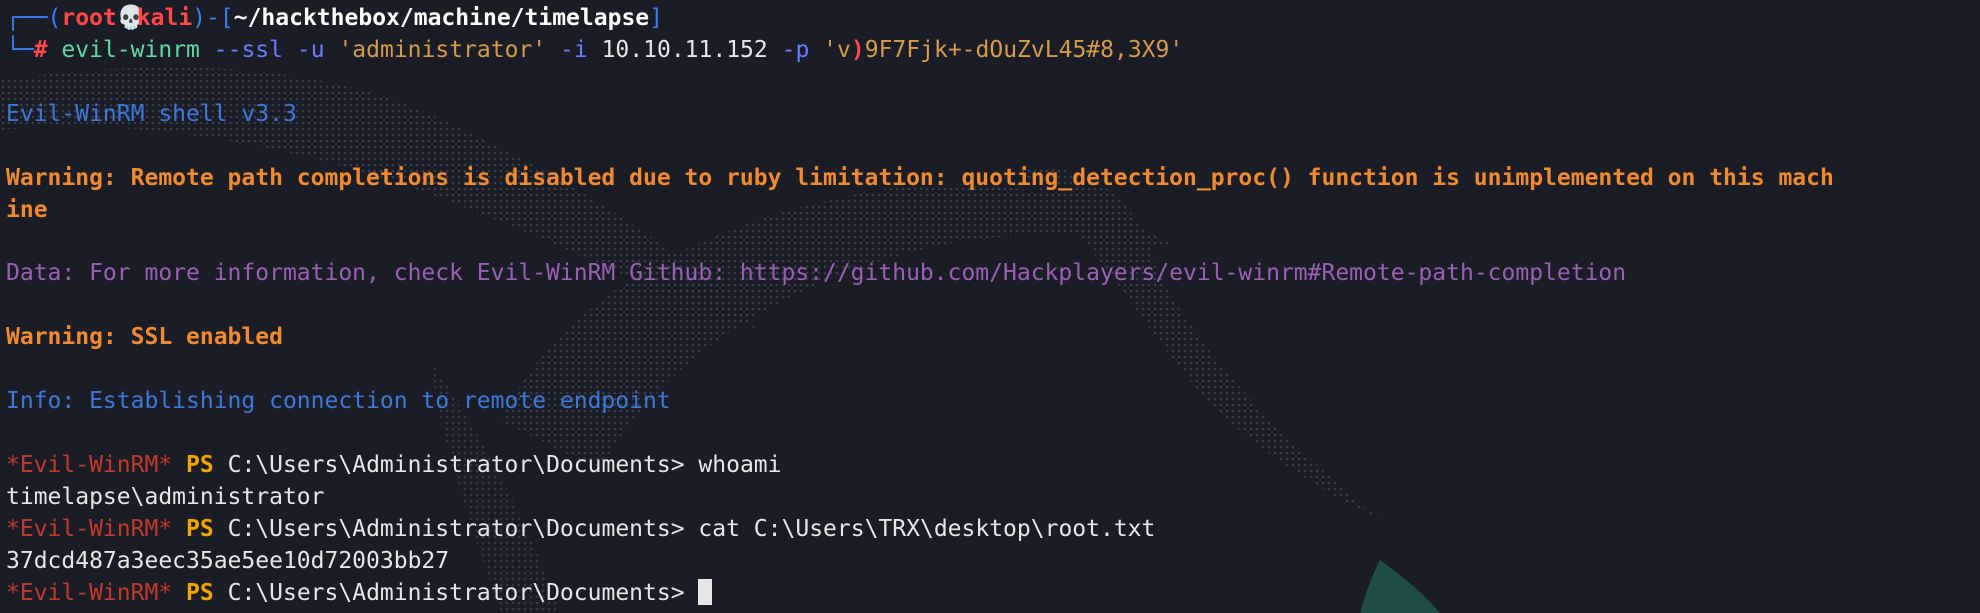  Describe the element at coordinates (228, 561) in the screenshot. I see `root-flag-output: 37dcd487a3eec35ae5ee10d72003bb27` at that location.